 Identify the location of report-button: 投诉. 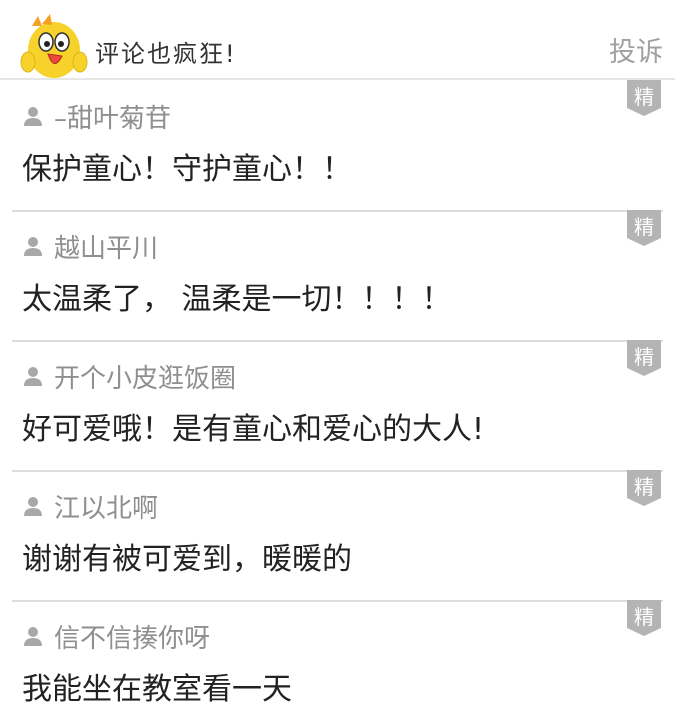
(636, 49).